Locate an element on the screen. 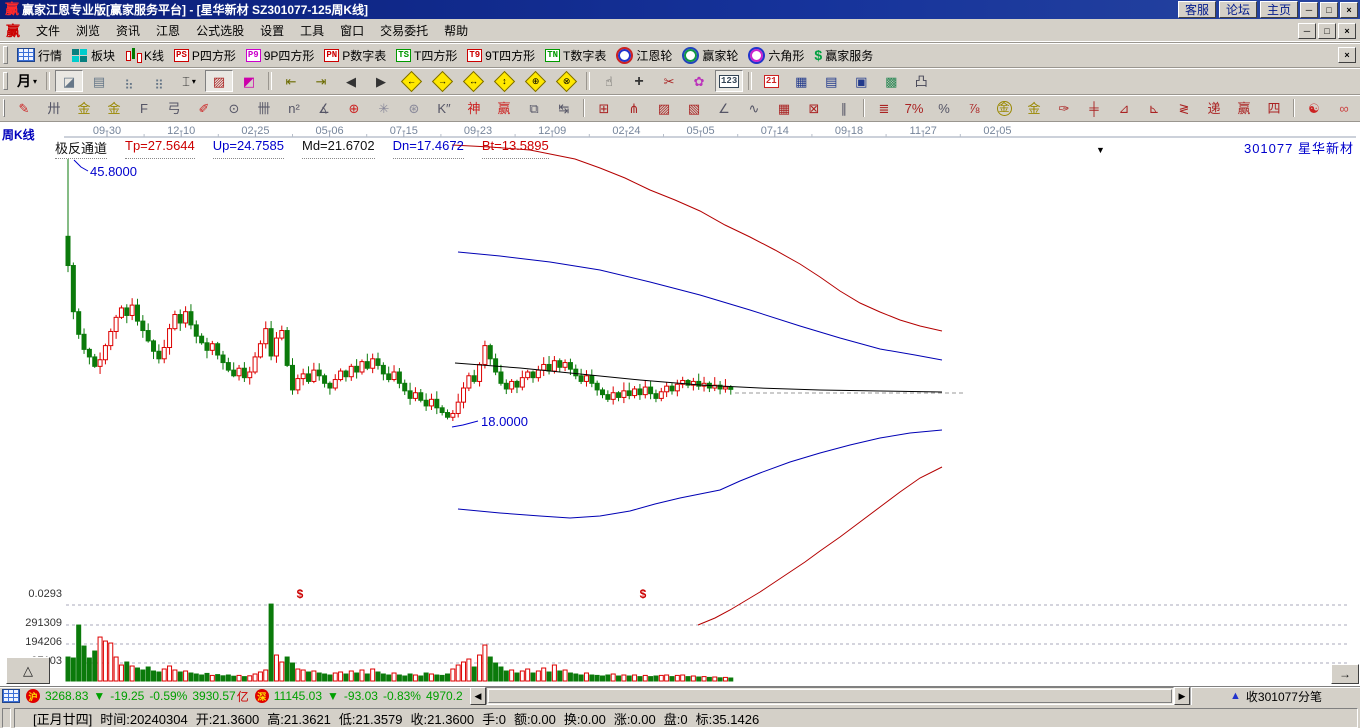 The width and height of the screenshot is (1360, 728). crosshair-tool-button: + is located at coordinates (639, 81).